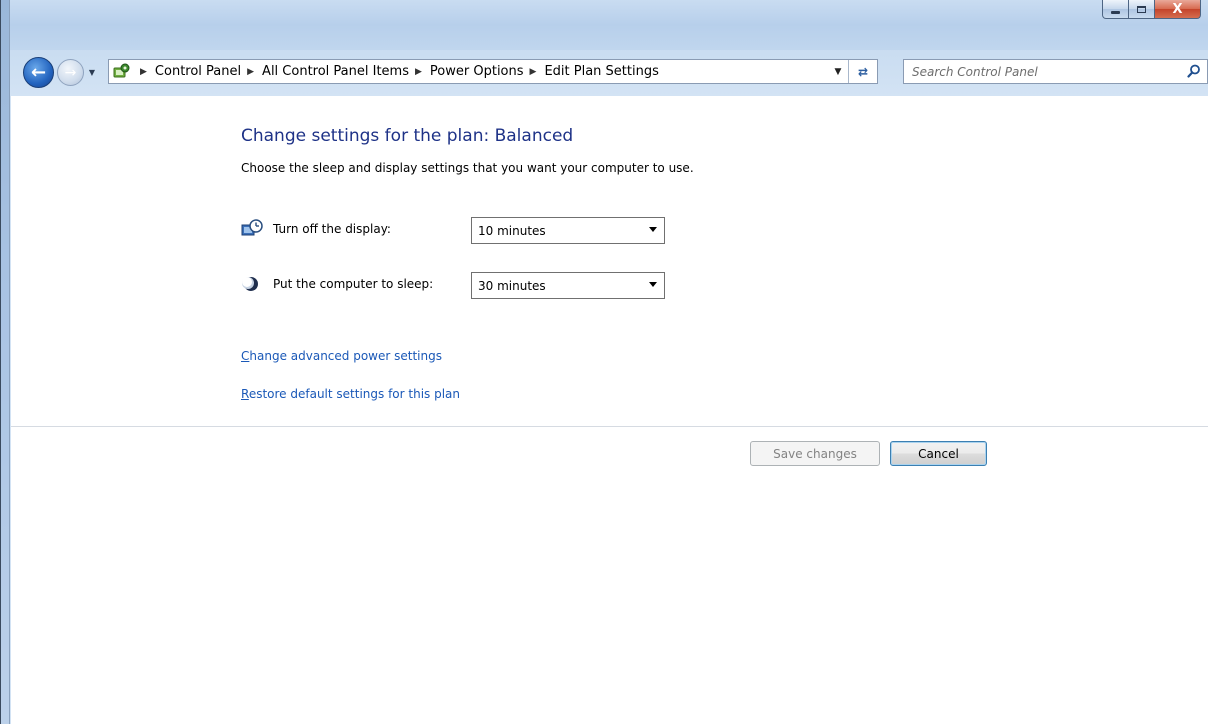 The width and height of the screenshot is (1208, 724). Describe the element at coordinates (512, 230) in the screenshot. I see `display-timeout-value: 10 minutes` at that location.